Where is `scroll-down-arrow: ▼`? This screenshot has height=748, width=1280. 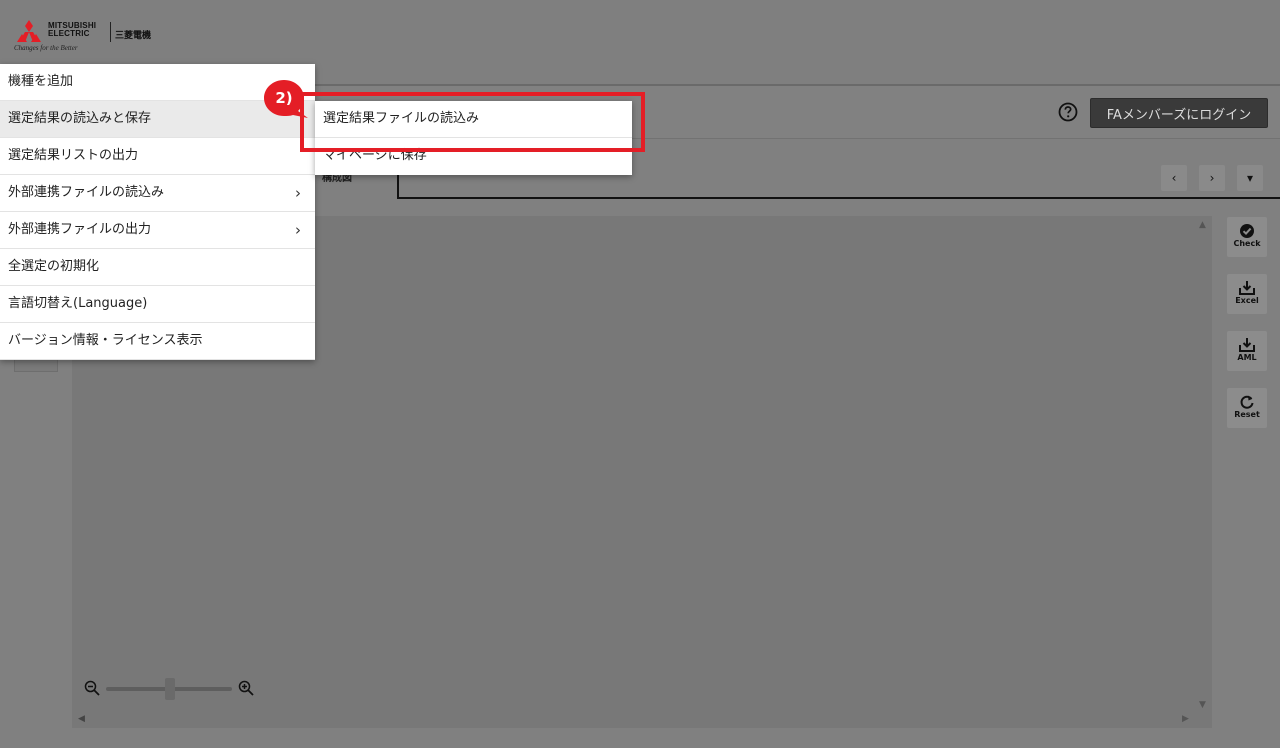
scroll-down-arrow: ▼ is located at coordinates (1202, 705).